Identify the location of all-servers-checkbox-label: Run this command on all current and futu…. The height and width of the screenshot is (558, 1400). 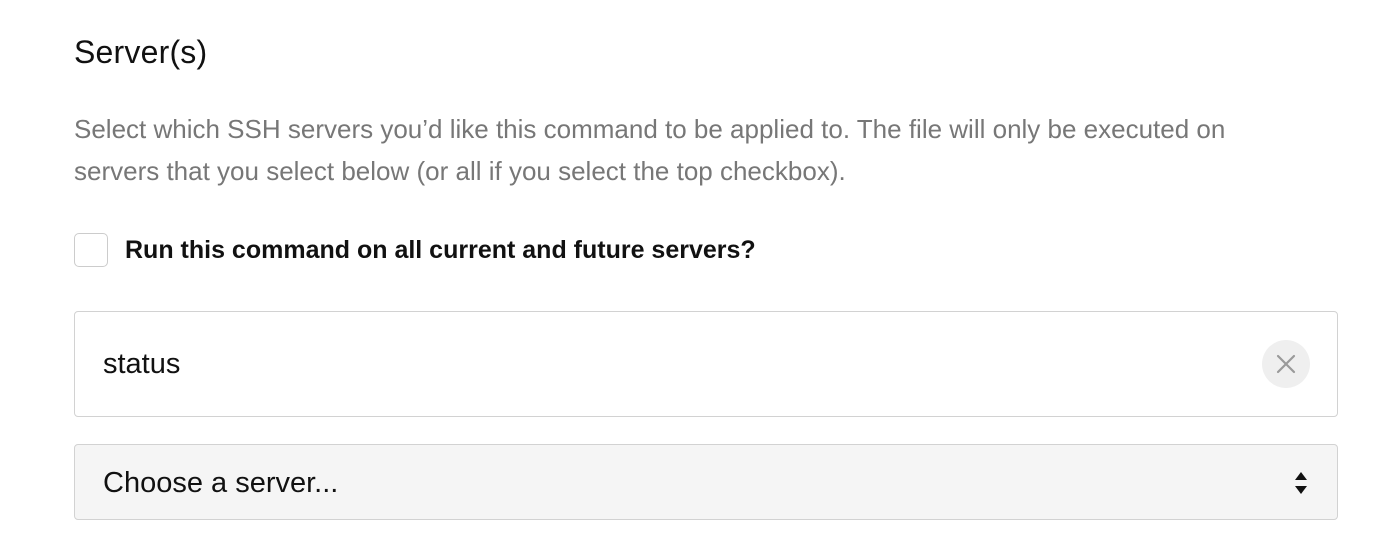
(440, 250).